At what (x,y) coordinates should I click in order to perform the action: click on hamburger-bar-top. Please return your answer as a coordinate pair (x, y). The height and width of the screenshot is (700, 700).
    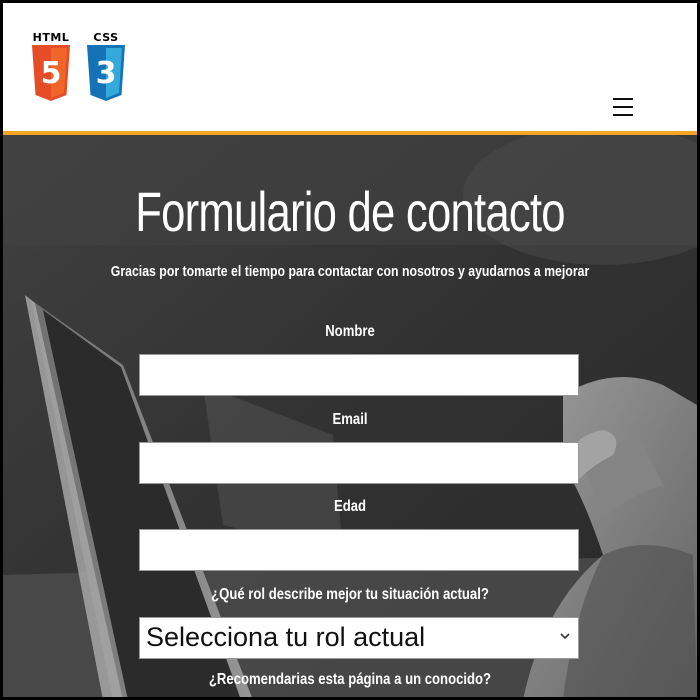
    Looking at the image, I should click on (623, 99).